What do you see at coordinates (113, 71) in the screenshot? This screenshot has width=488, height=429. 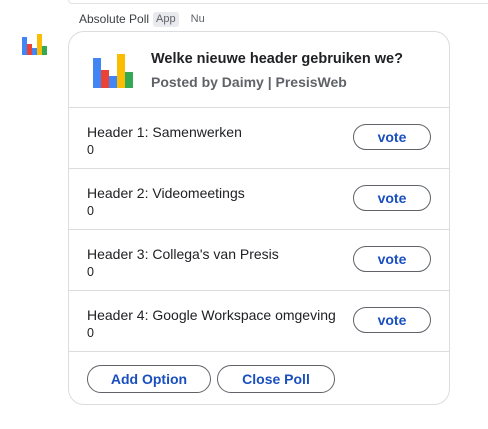 I see `poll-logo-icon` at bounding box center [113, 71].